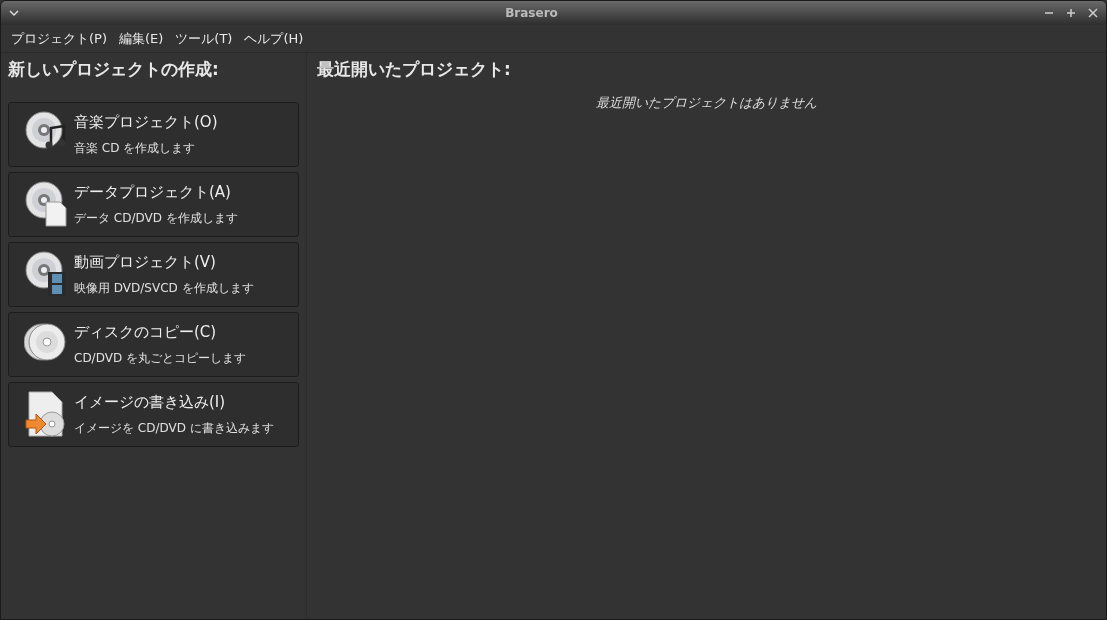 Image resolution: width=1107 pixels, height=620 pixels. Describe the element at coordinates (706, 102) in the screenshot. I see `empty-message: 最近開いたプロジェクトはありません` at that location.